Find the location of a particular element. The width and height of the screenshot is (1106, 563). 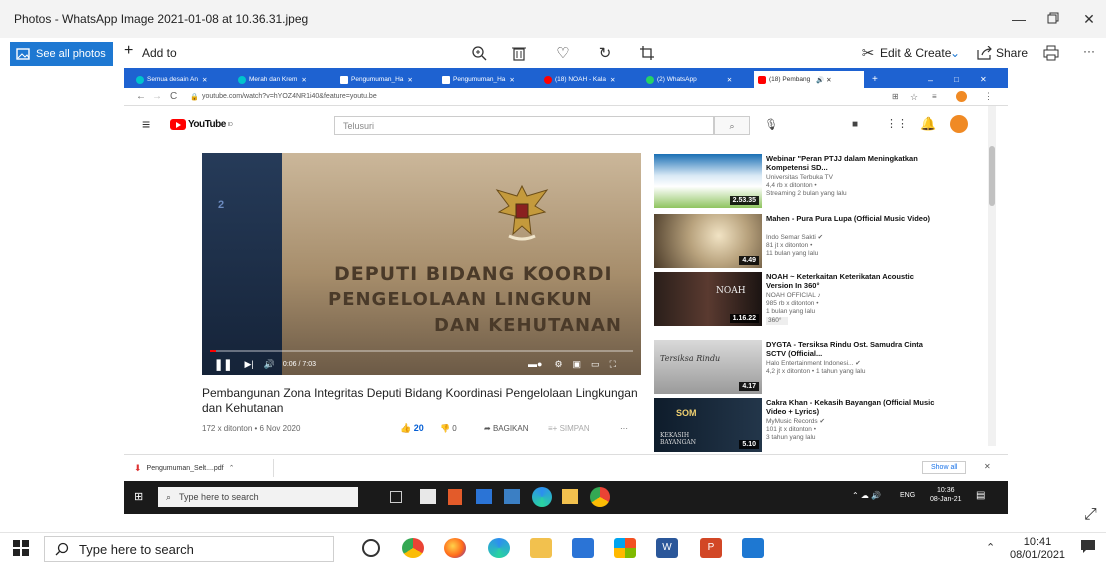

chevron-down-icon: ⌄ is located at coordinates (955, 53).